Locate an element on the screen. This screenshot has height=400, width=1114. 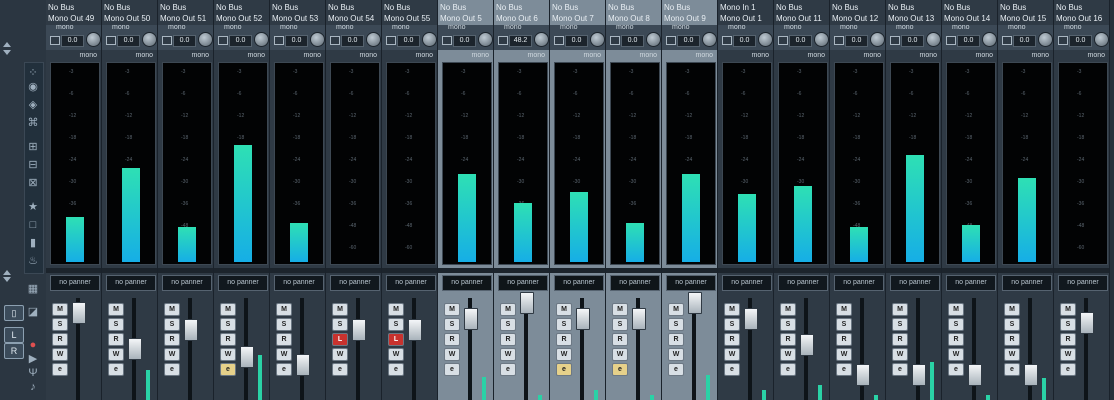
channel-output-label: Mono Out 5 is located at coordinates (466, 18).